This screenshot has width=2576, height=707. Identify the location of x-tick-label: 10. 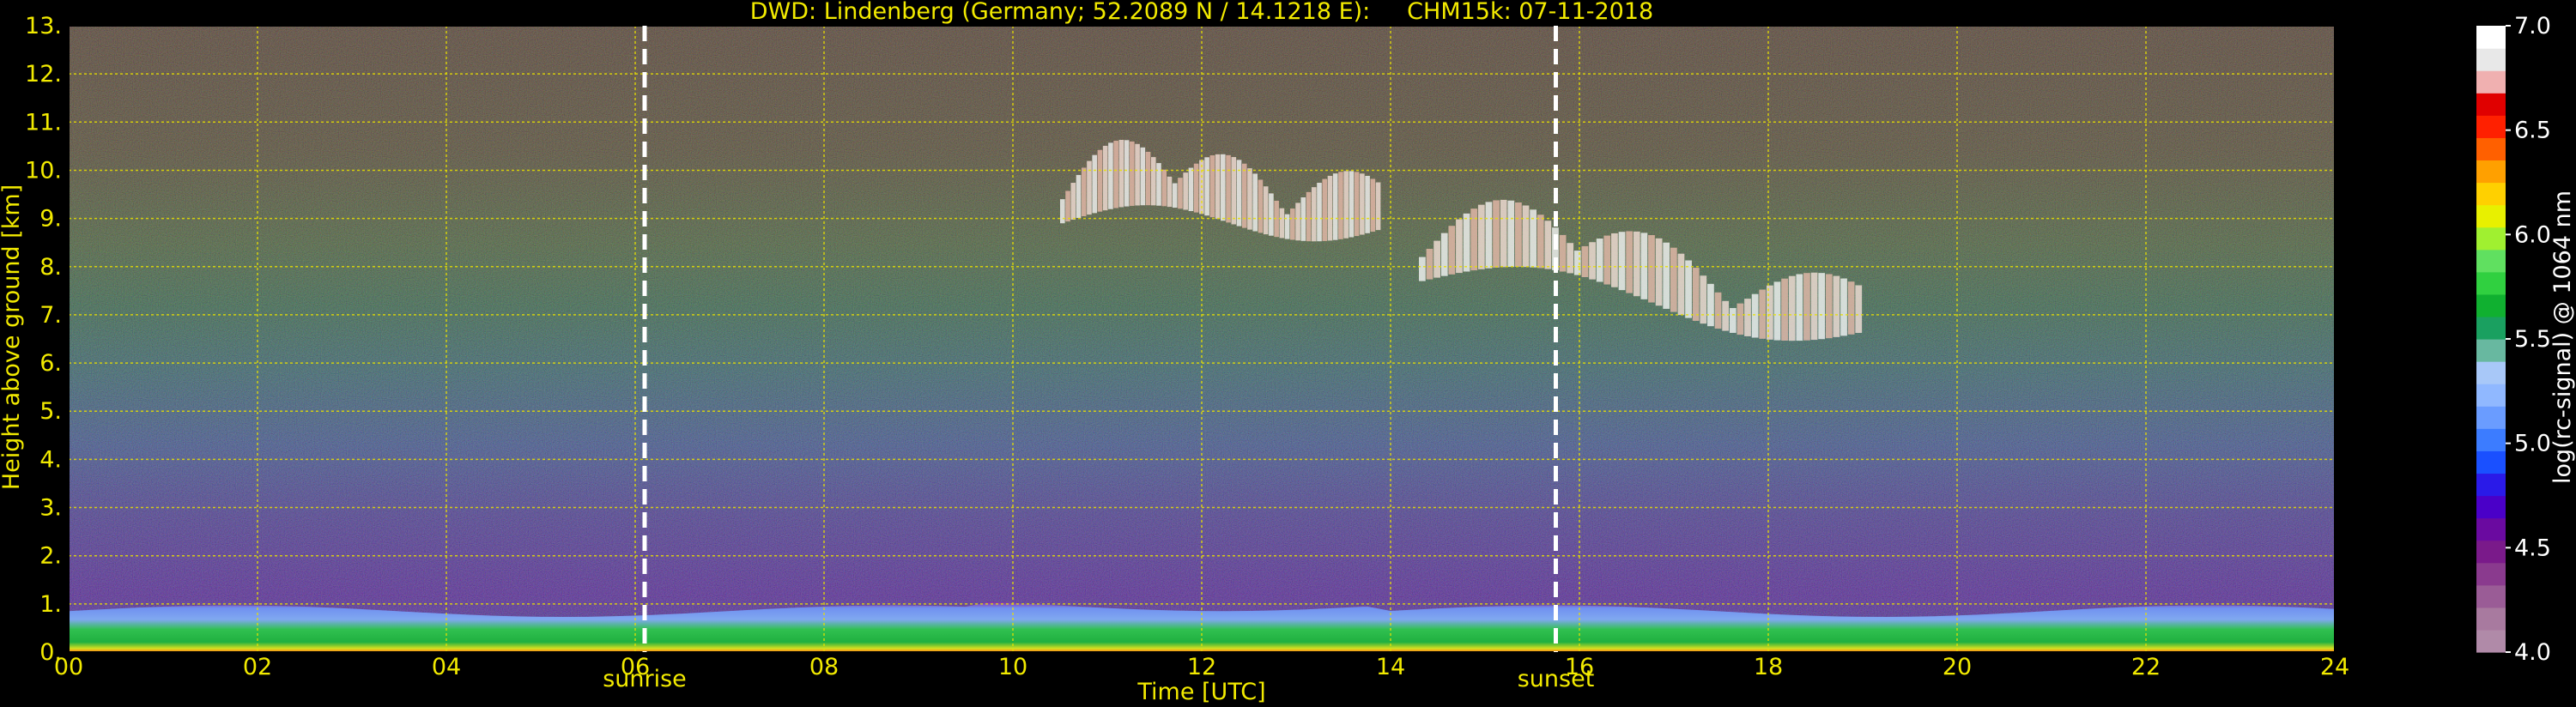
(1012, 667).